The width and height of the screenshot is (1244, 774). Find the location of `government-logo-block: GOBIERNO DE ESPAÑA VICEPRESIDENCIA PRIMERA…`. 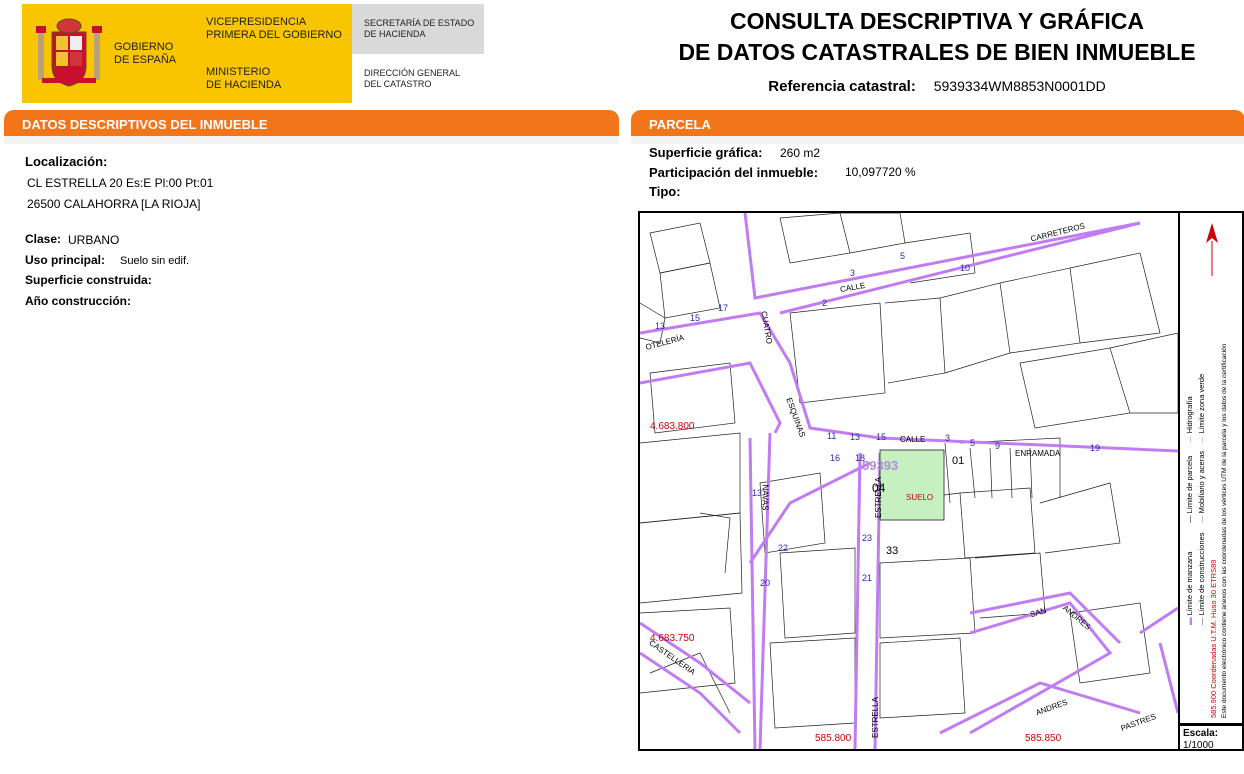

government-logo-block: GOBIERNO DE ESPAÑA VICEPRESIDENCIA PRIMERA… is located at coordinates (187, 53).